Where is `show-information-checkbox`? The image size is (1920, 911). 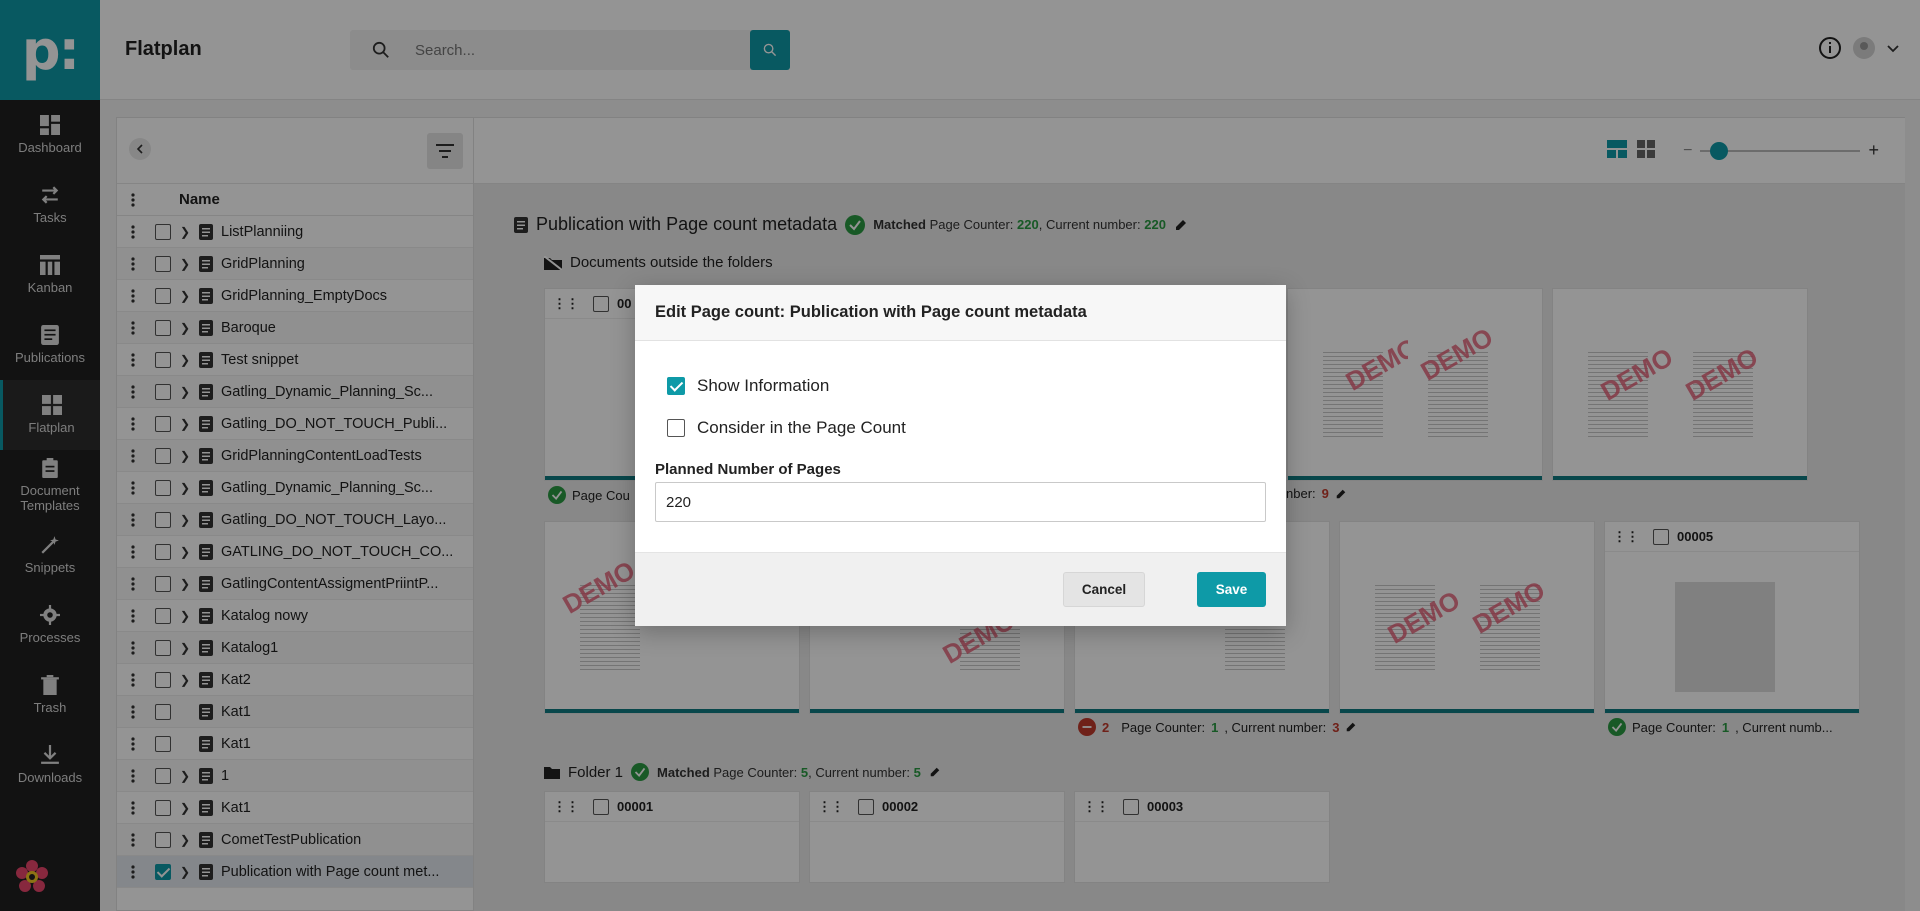 show-information-checkbox is located at coordinates (676, 386).